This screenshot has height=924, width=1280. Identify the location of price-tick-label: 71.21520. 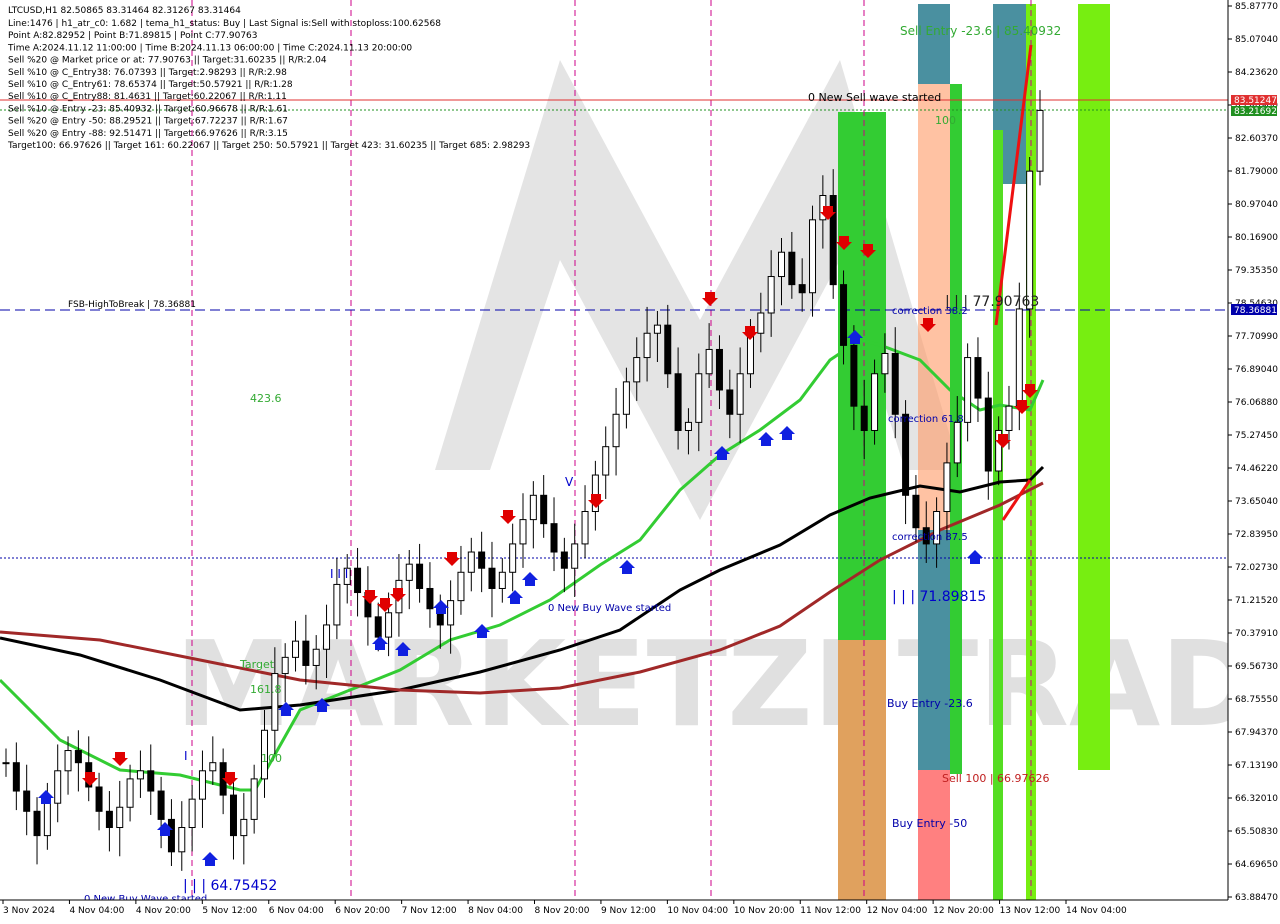
(1256, 601).